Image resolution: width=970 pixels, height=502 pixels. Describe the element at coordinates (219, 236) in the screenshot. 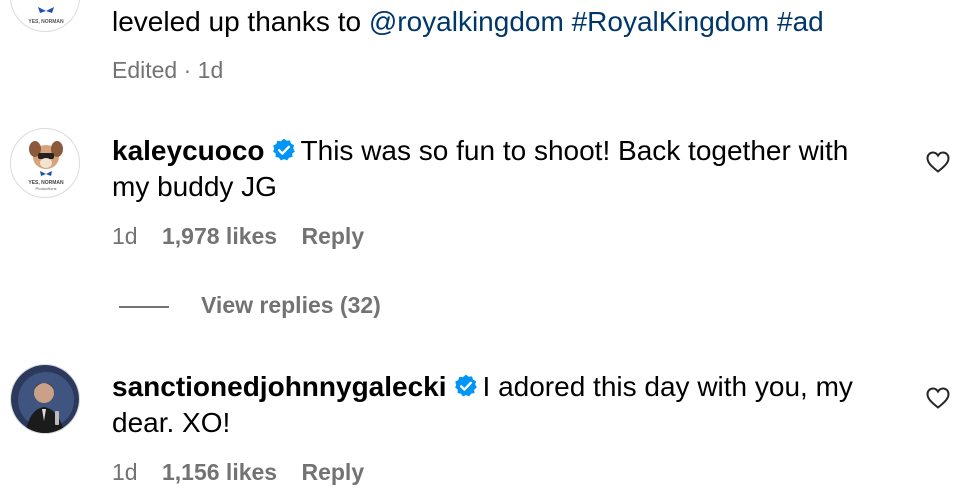

I see `likes-count: 1,978 likes` at that location.